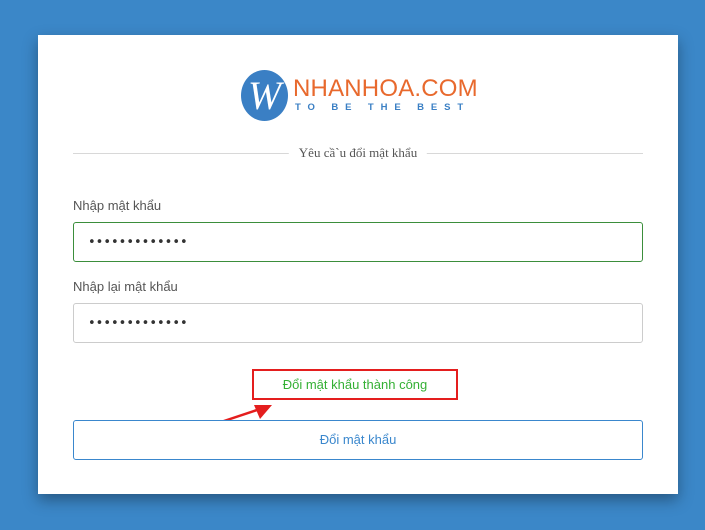  Describe the element at coordinates (125, 286) in the screenshot. I see `confirm-password-label: Nhập lại mật khẩu` at that location.